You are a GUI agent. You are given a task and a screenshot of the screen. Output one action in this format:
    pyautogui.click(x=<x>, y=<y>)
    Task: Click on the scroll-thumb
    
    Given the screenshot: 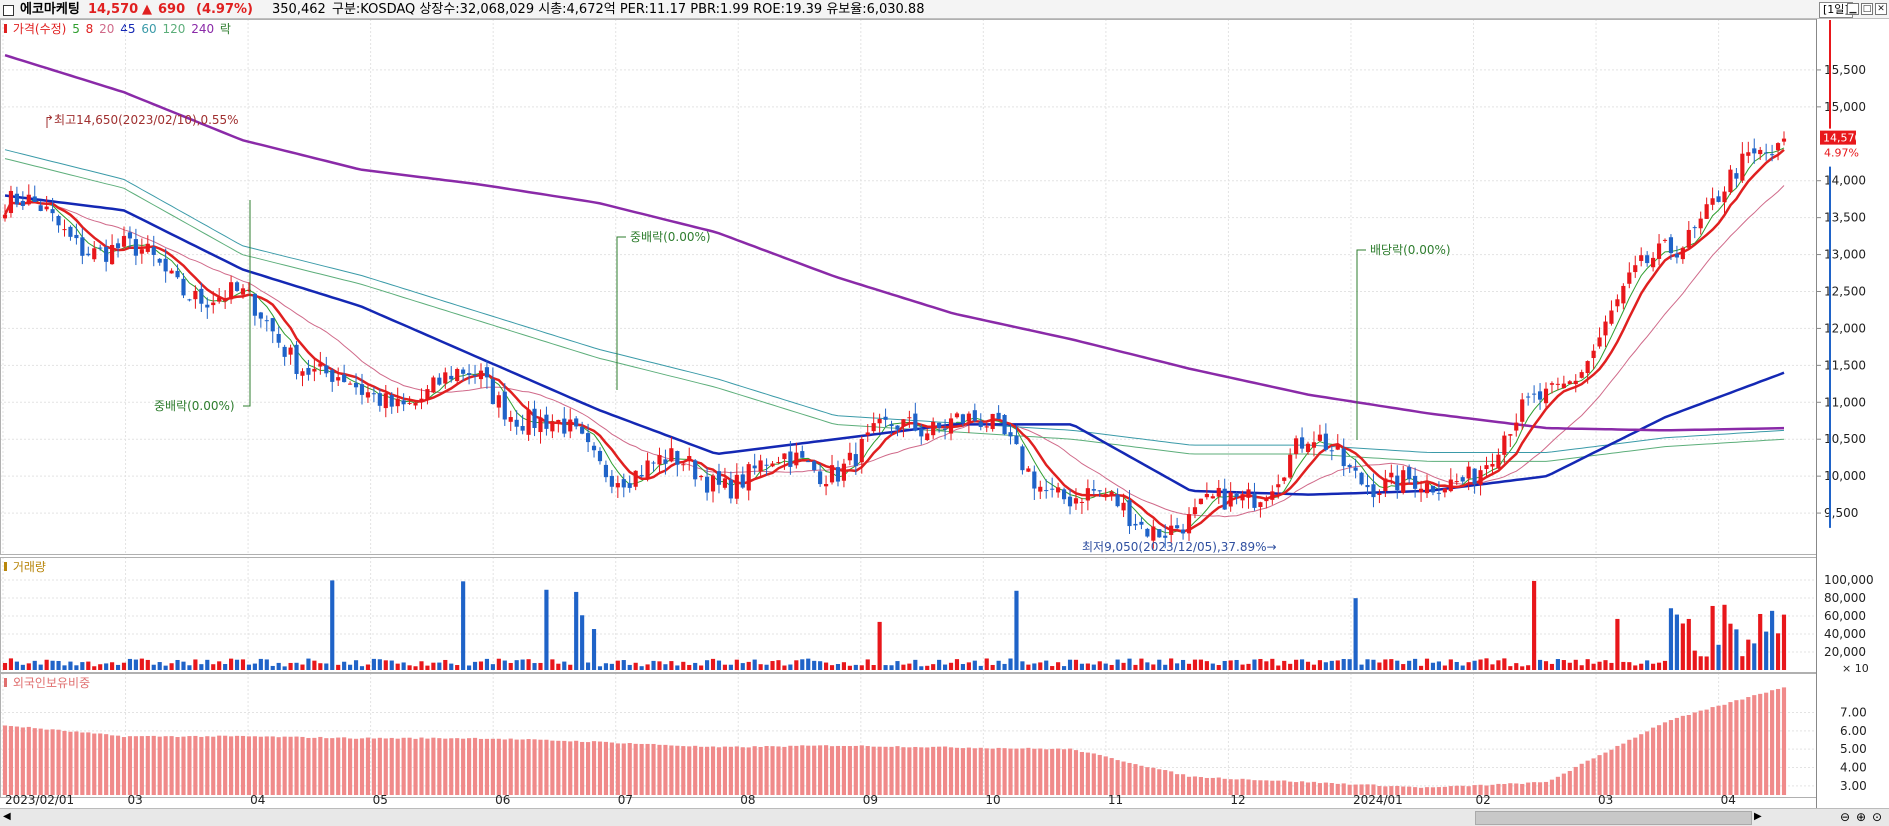 What is the action you would take?
    pyautogui.click(x=1613, y=818)
    